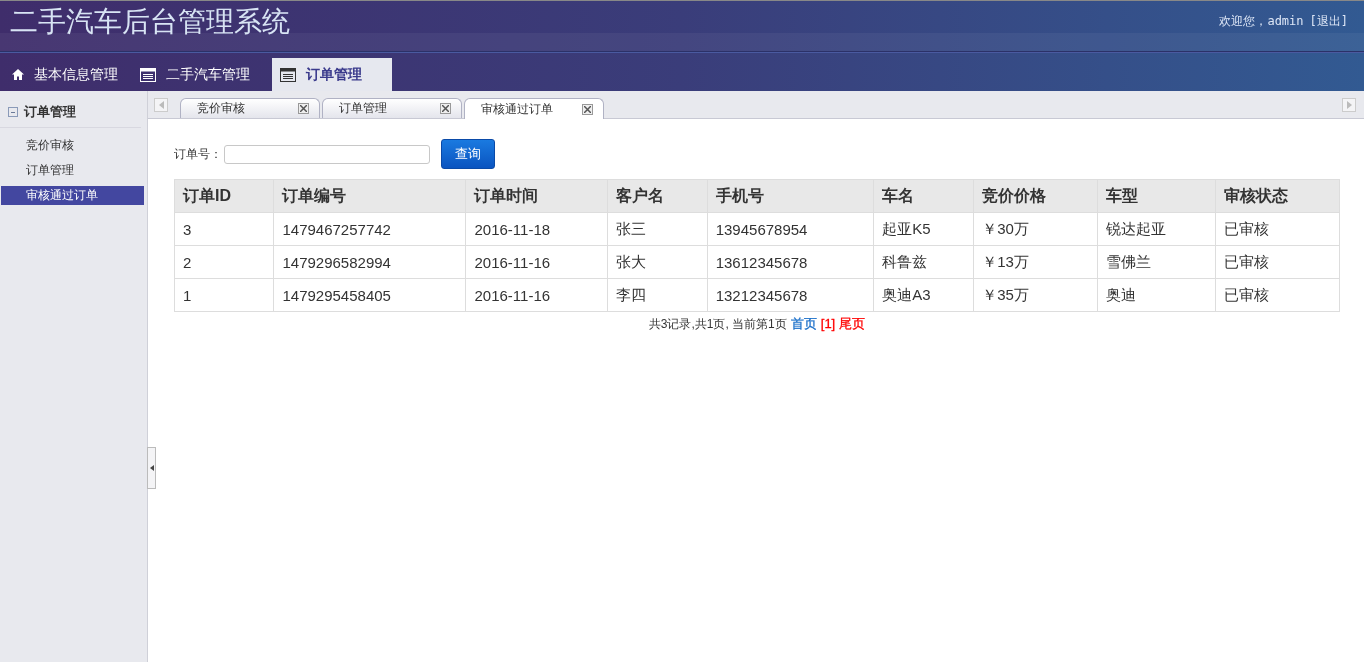 Image resolution: width=1364 pixels, height=662 pixels. What do you see at coordinates (369, 196) in the screenshot?
I see `column-header: 订单编号` at bounding box center [369, 196].